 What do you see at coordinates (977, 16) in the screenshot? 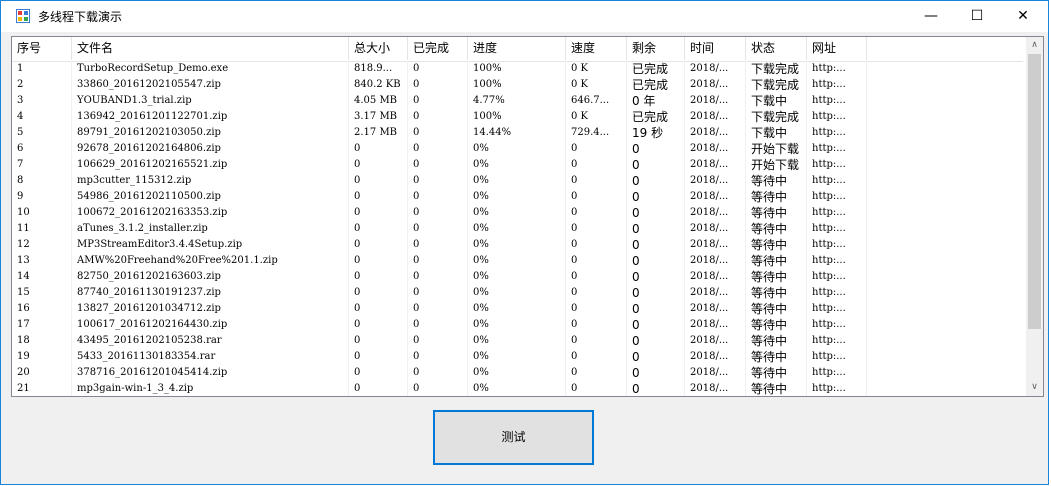
I see `maximize-button: ☐` at bounding box center [977, 16].